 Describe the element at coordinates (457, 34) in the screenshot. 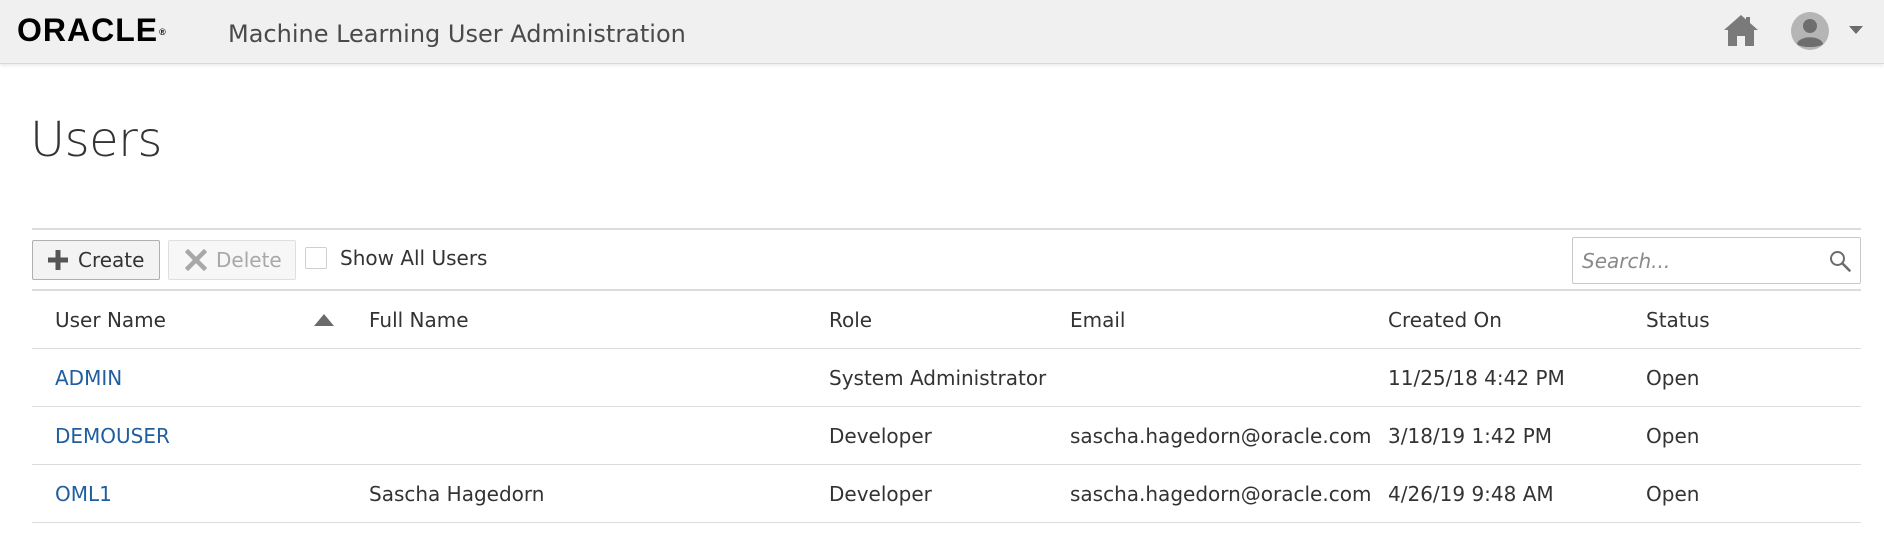

I see `app-title: Machine Learning User Administration` at that location.